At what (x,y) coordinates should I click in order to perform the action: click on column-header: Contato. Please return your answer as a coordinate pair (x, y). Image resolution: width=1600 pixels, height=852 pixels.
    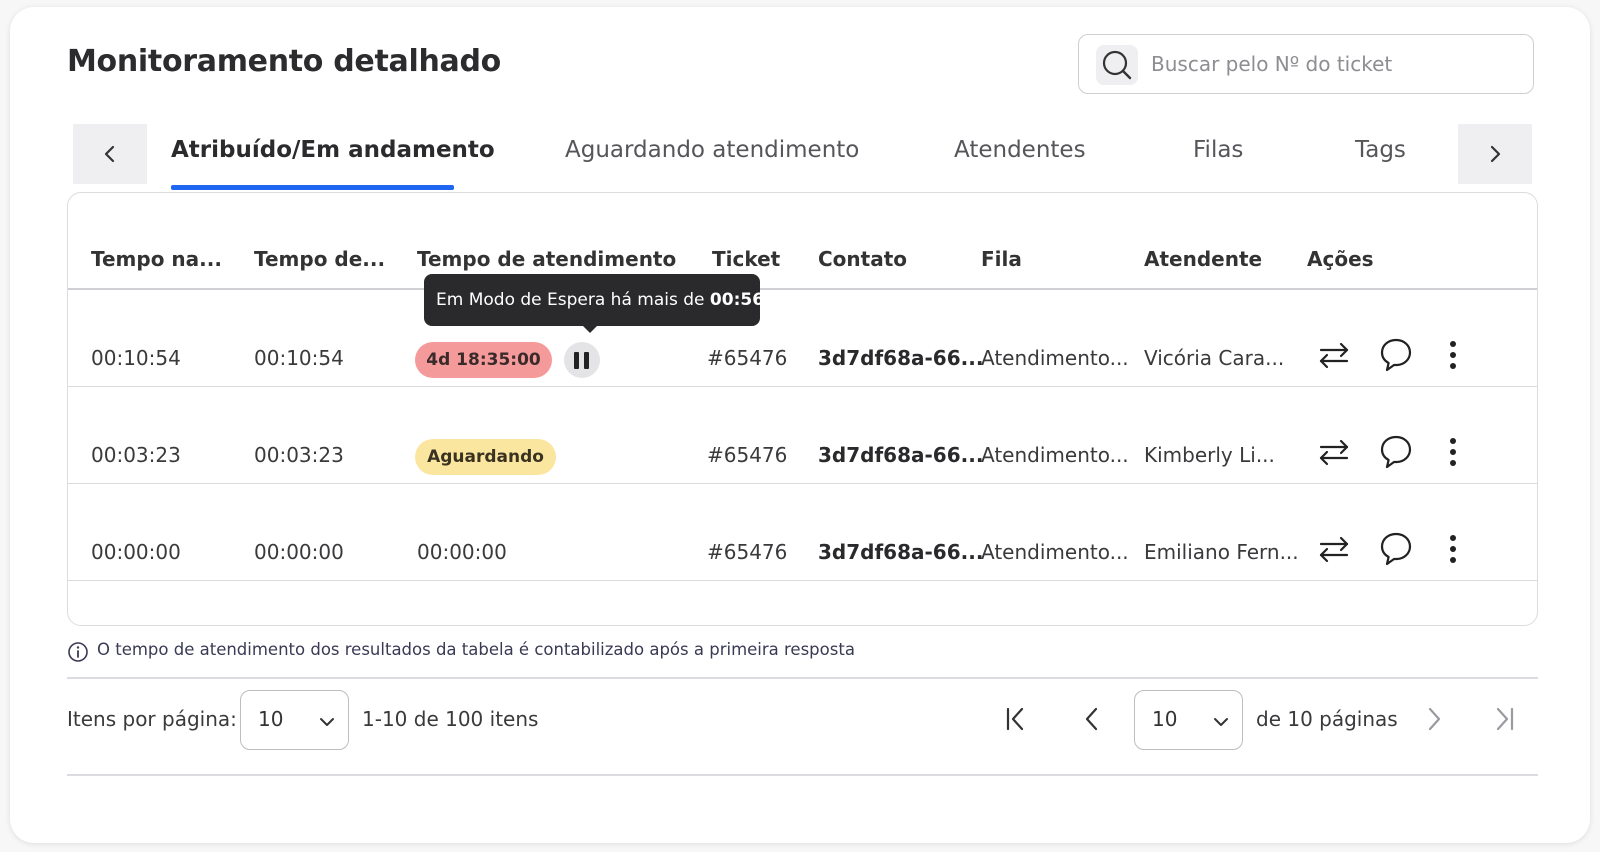
    Looking at the image, I should click on (862, 259).